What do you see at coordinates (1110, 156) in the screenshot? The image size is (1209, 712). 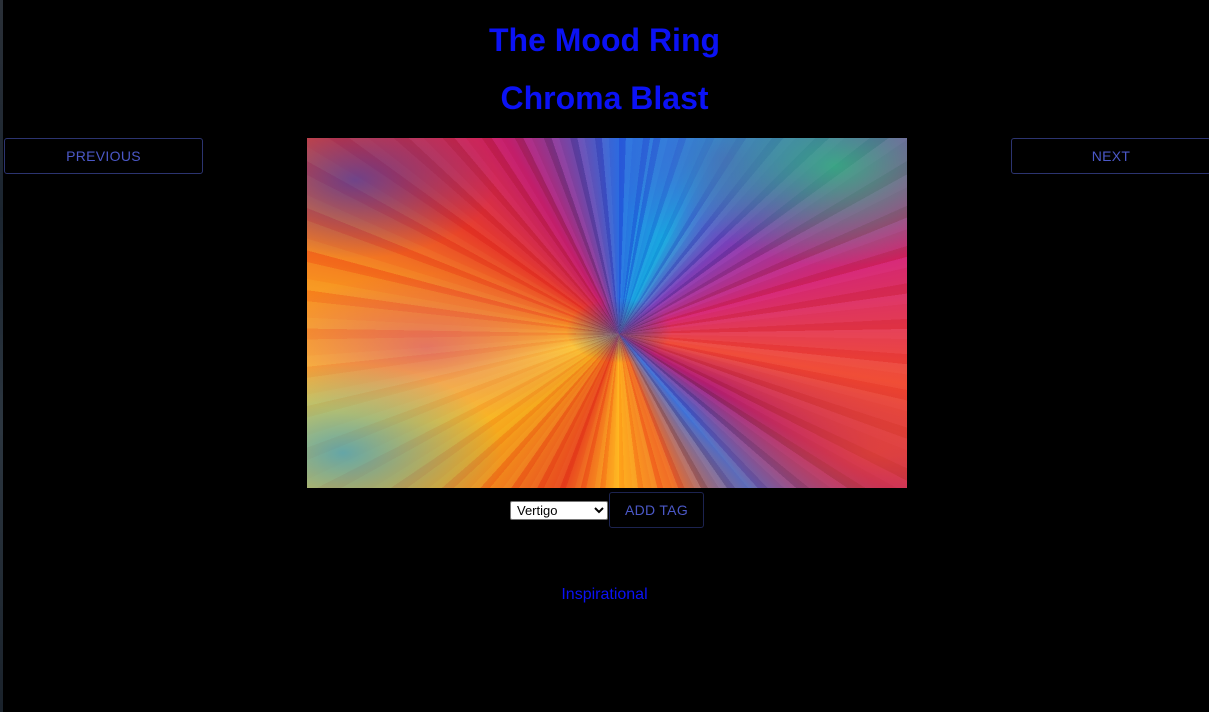 I see `next-button: NEXT` at bounding box center [1110, 156].